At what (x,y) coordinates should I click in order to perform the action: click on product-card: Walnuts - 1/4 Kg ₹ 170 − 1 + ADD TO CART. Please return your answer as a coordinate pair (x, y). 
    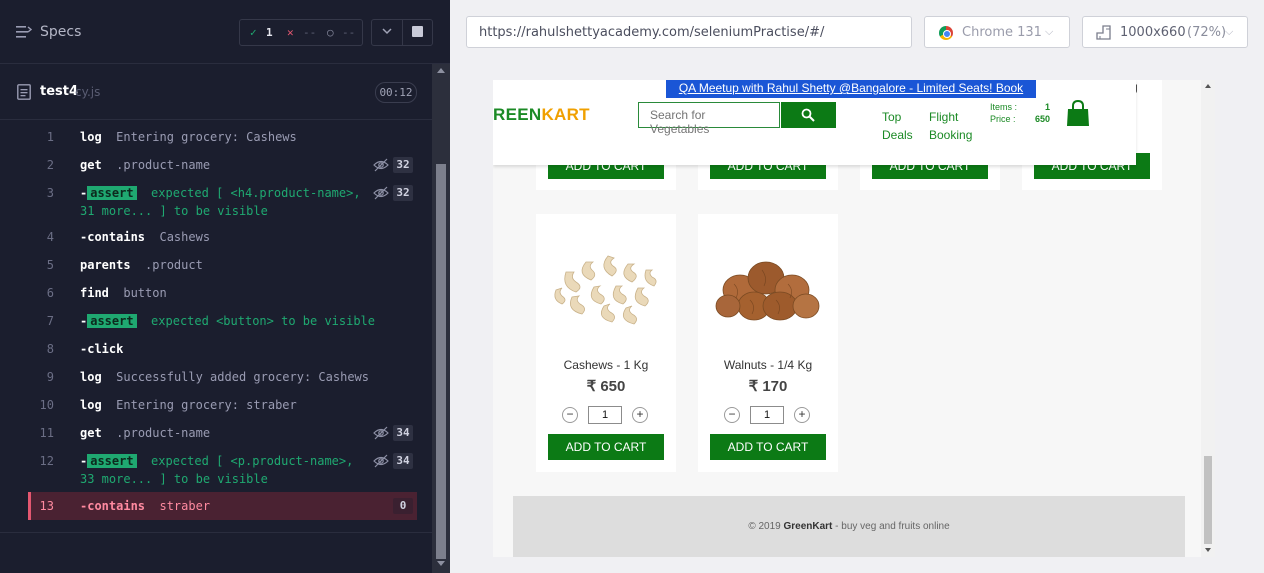
    Looking at the image, I should click on (768, 343).